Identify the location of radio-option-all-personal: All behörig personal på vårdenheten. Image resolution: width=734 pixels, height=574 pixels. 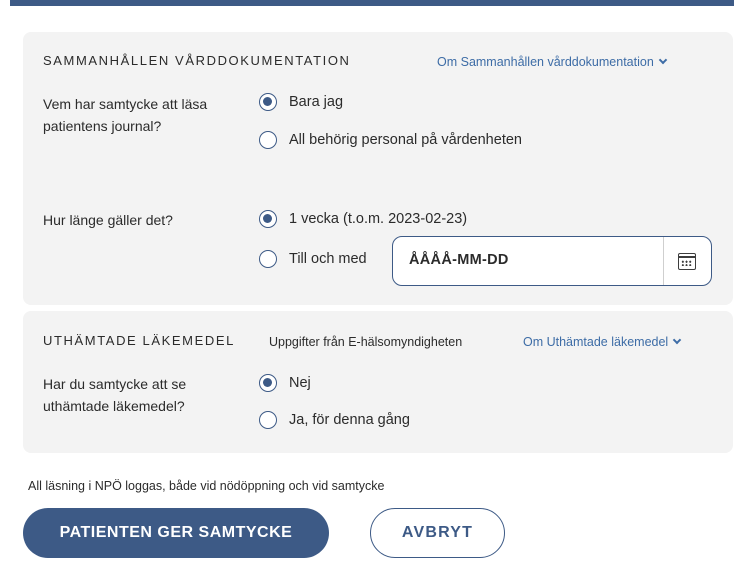
(390, 140).